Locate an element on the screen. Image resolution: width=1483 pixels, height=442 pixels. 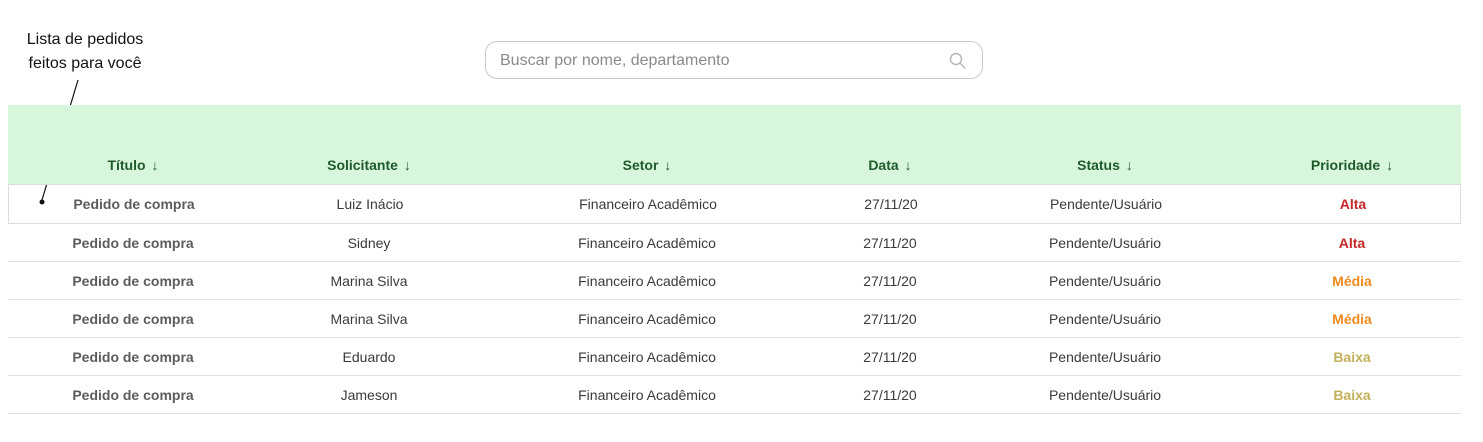
column-header-prioridade: Prioridade ↓ is located at coordinates (1352, 165).